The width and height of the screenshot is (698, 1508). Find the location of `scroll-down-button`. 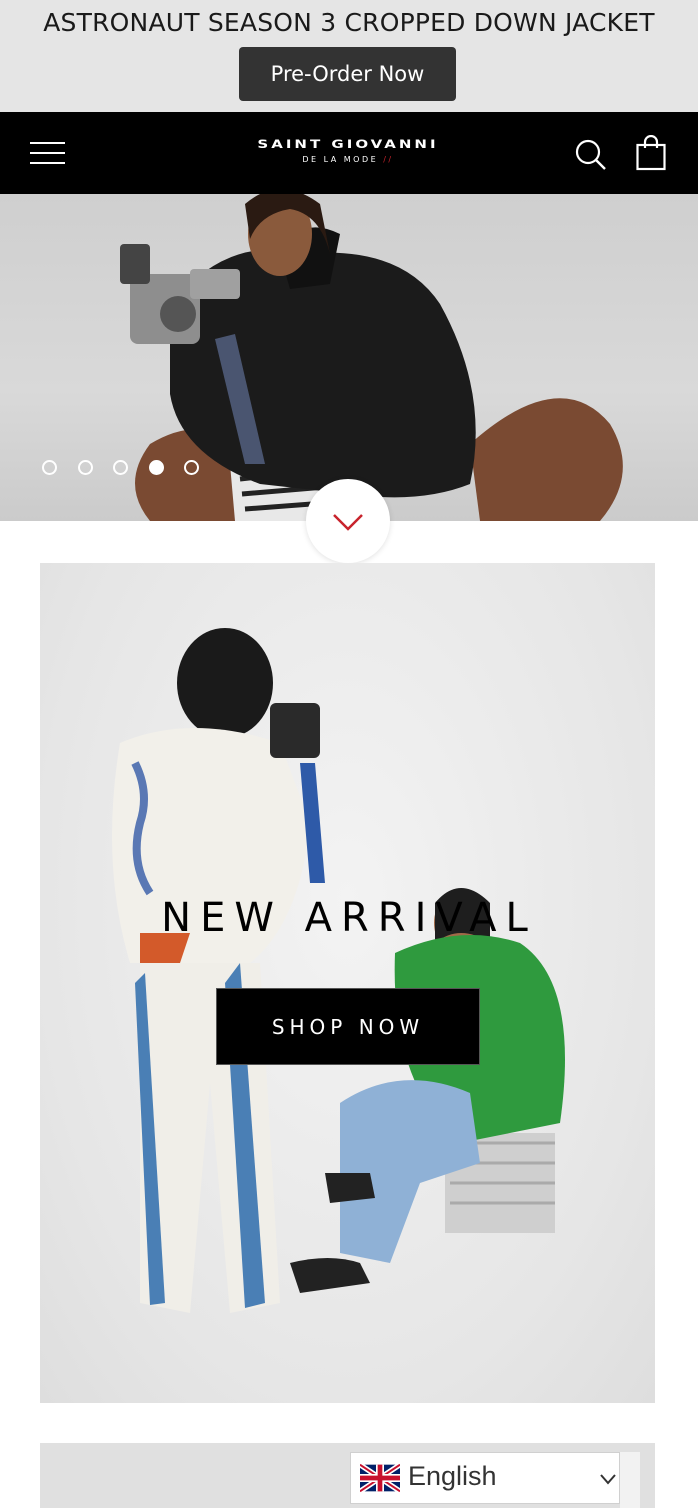

scroll-down-button is located at coordinates (348, 521).